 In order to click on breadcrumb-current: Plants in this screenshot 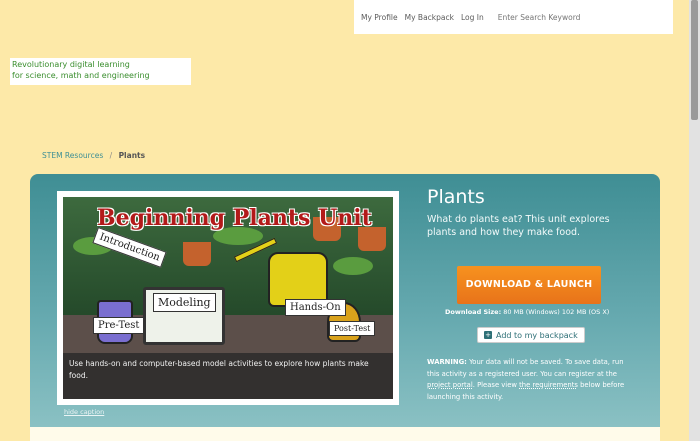, I will do `click(132, 155)`.